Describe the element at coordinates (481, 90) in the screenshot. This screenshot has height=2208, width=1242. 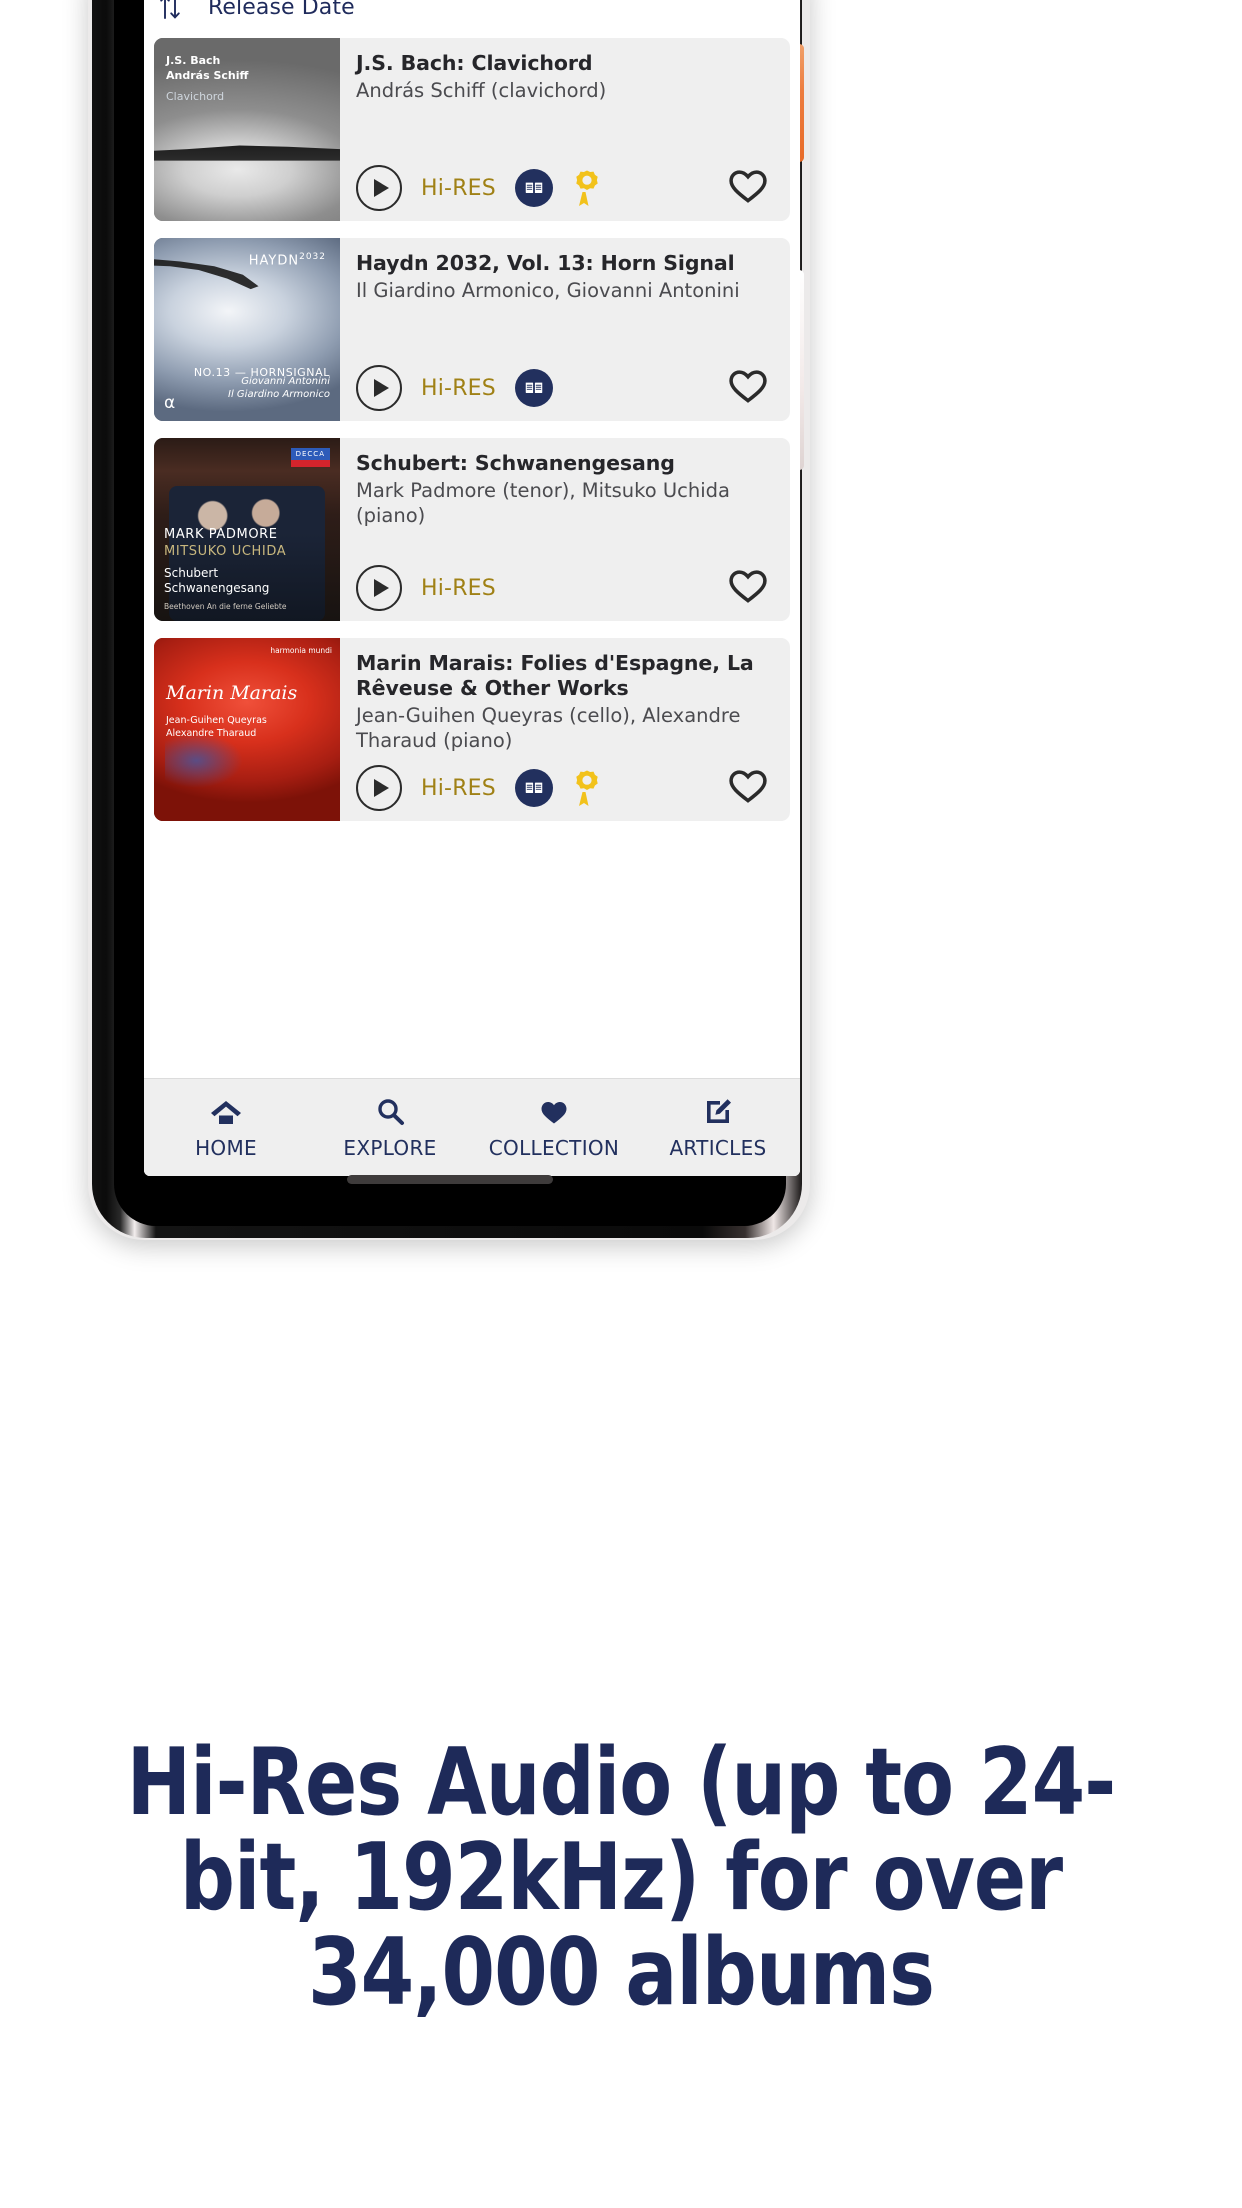
I see `album-artist: András Schiff (clavichord)` at that location.